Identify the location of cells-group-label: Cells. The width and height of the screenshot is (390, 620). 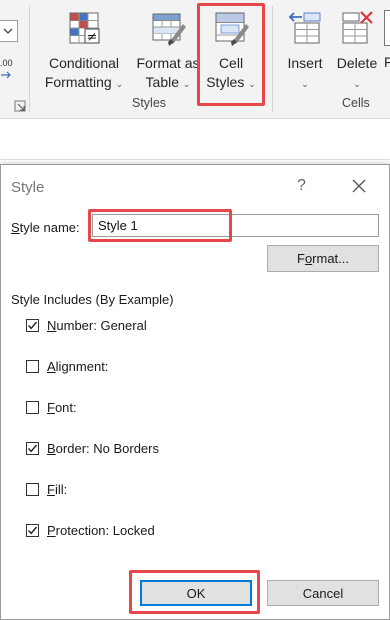
(356, 103).